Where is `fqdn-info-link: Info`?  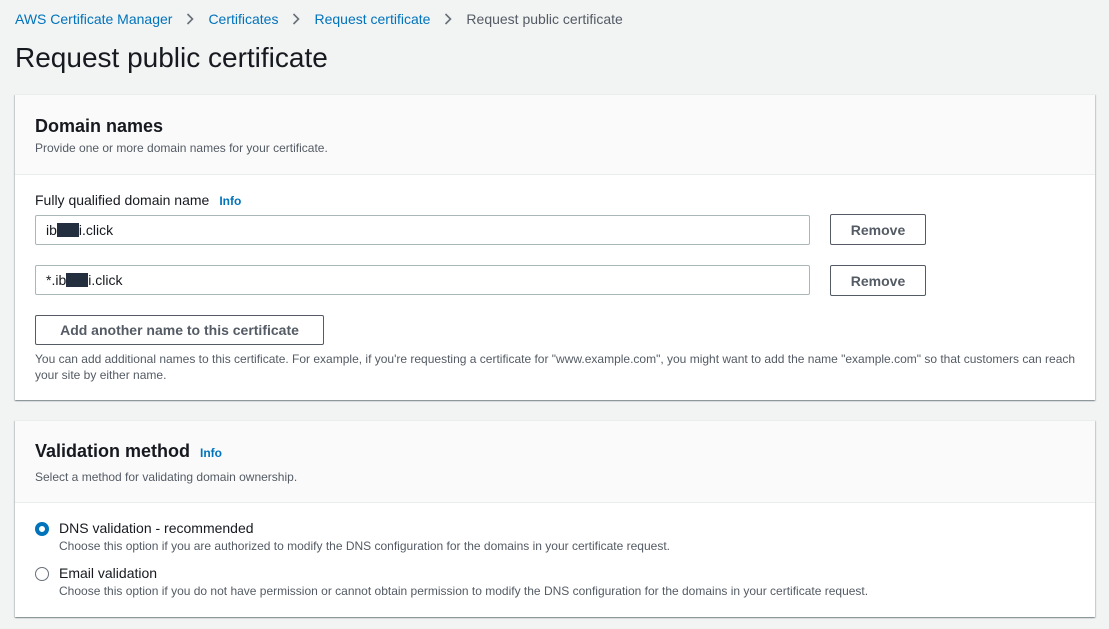
fqdn-info-link: Info is located at coordinates (230, 201).